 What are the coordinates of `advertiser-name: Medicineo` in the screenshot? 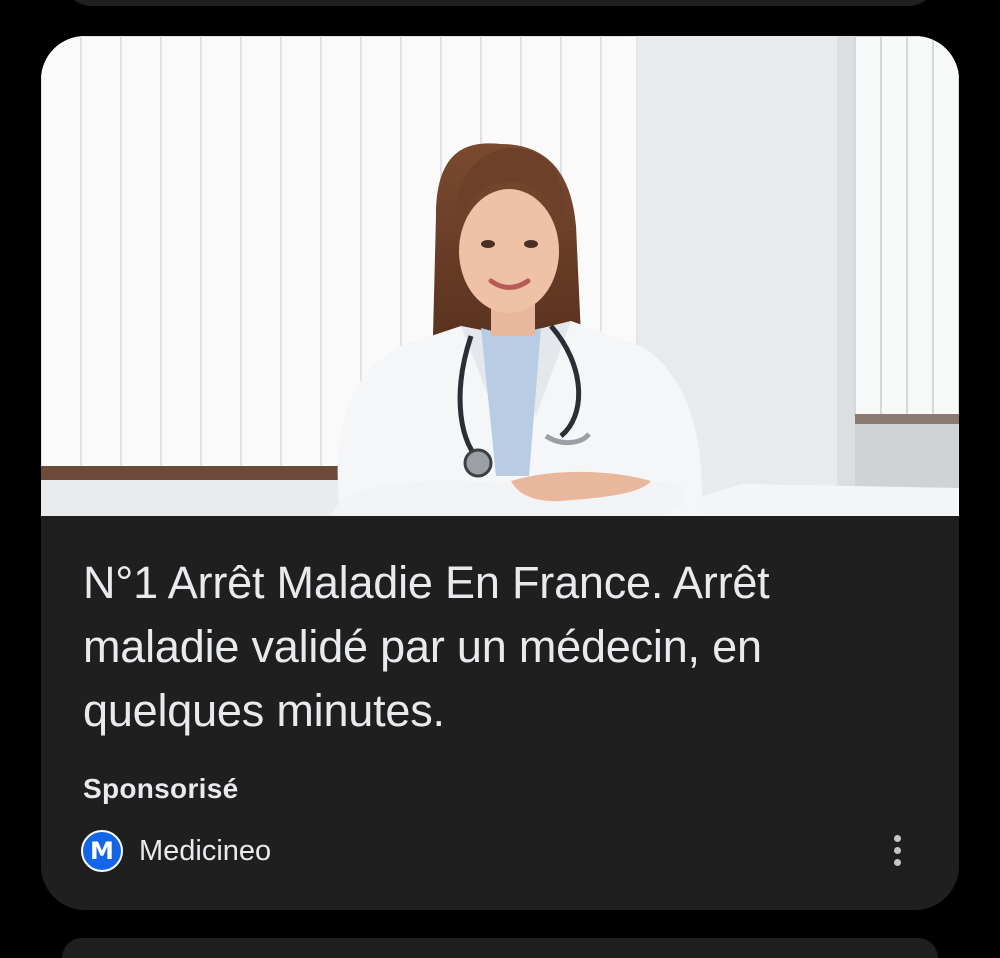 It's located at (205, 850).